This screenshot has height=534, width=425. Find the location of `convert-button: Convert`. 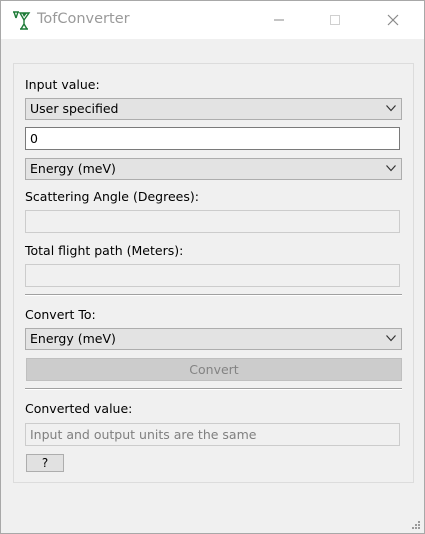

convert-button: Convert is located at coordinates (214, 369).